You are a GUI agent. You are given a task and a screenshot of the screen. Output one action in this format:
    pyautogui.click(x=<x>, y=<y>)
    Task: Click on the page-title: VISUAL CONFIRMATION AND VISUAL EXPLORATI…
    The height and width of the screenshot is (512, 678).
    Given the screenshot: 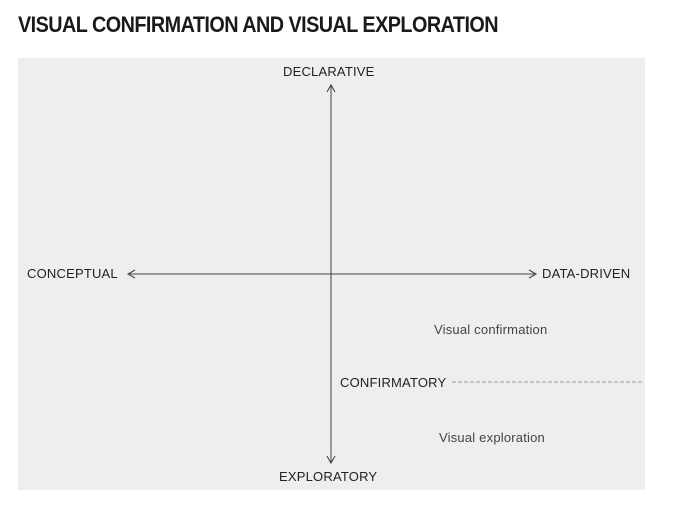 What is the action you would take?
    pyautogui.click(x=258, y=24)
    